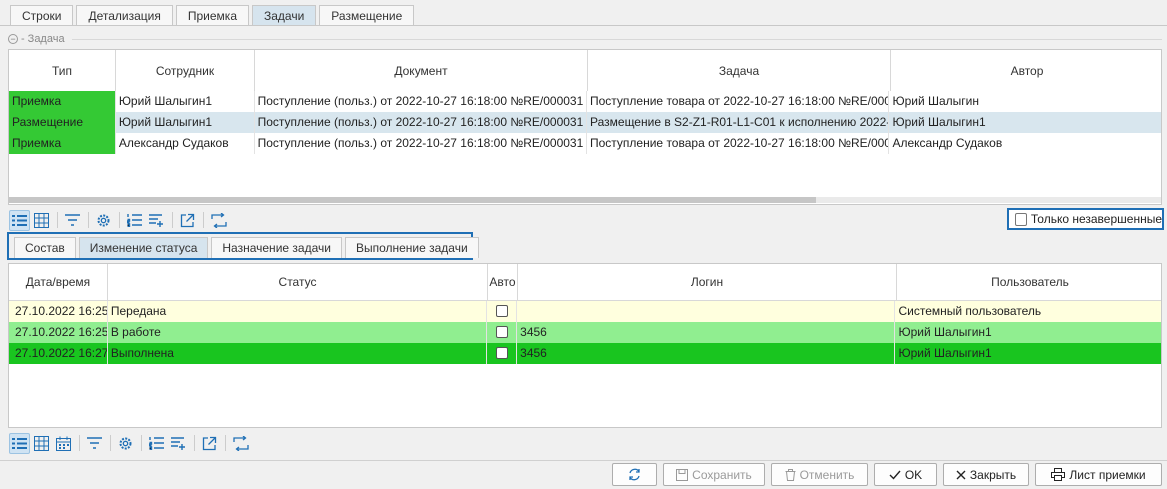  I want to click on tab-tasks: Задачи, so click(284, 15).